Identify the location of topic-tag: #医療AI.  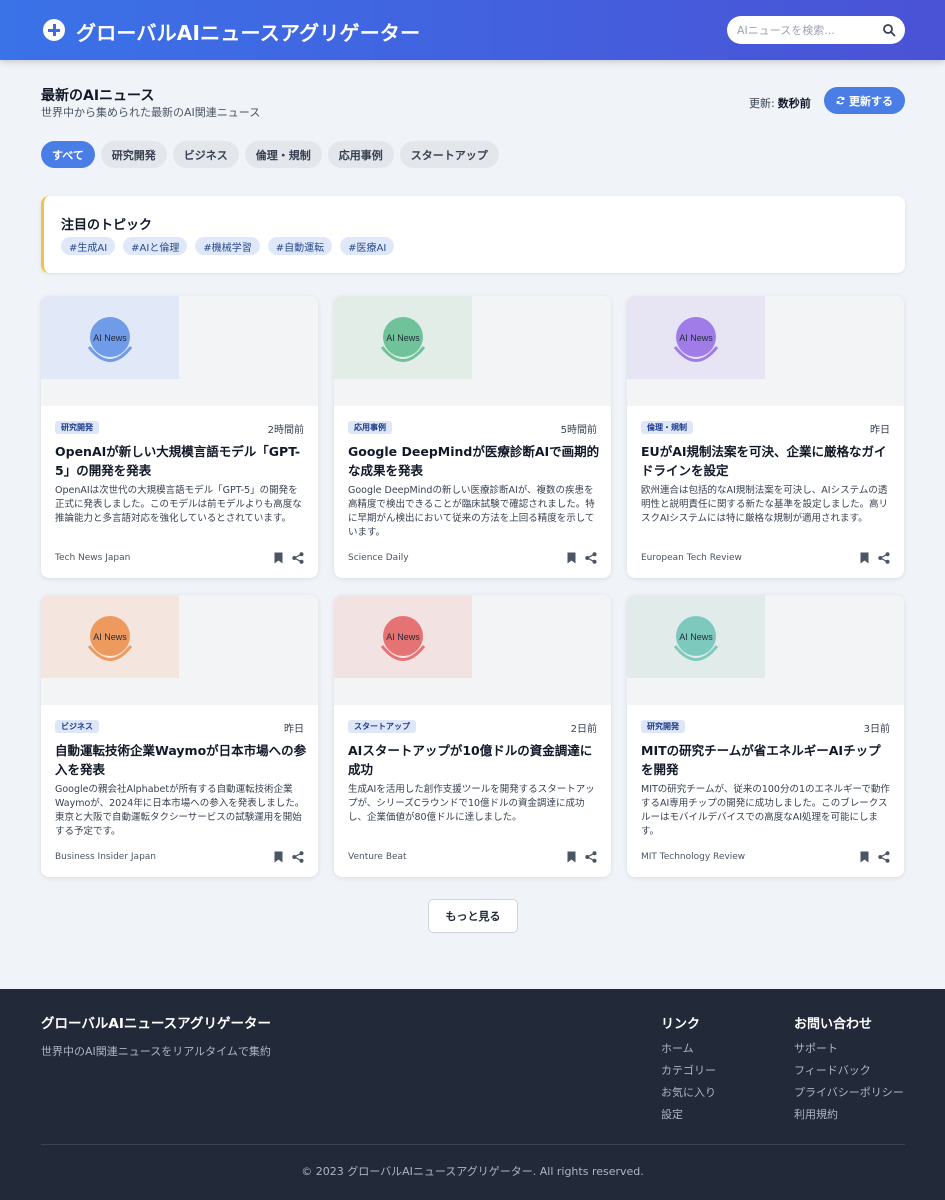
(367, 246).